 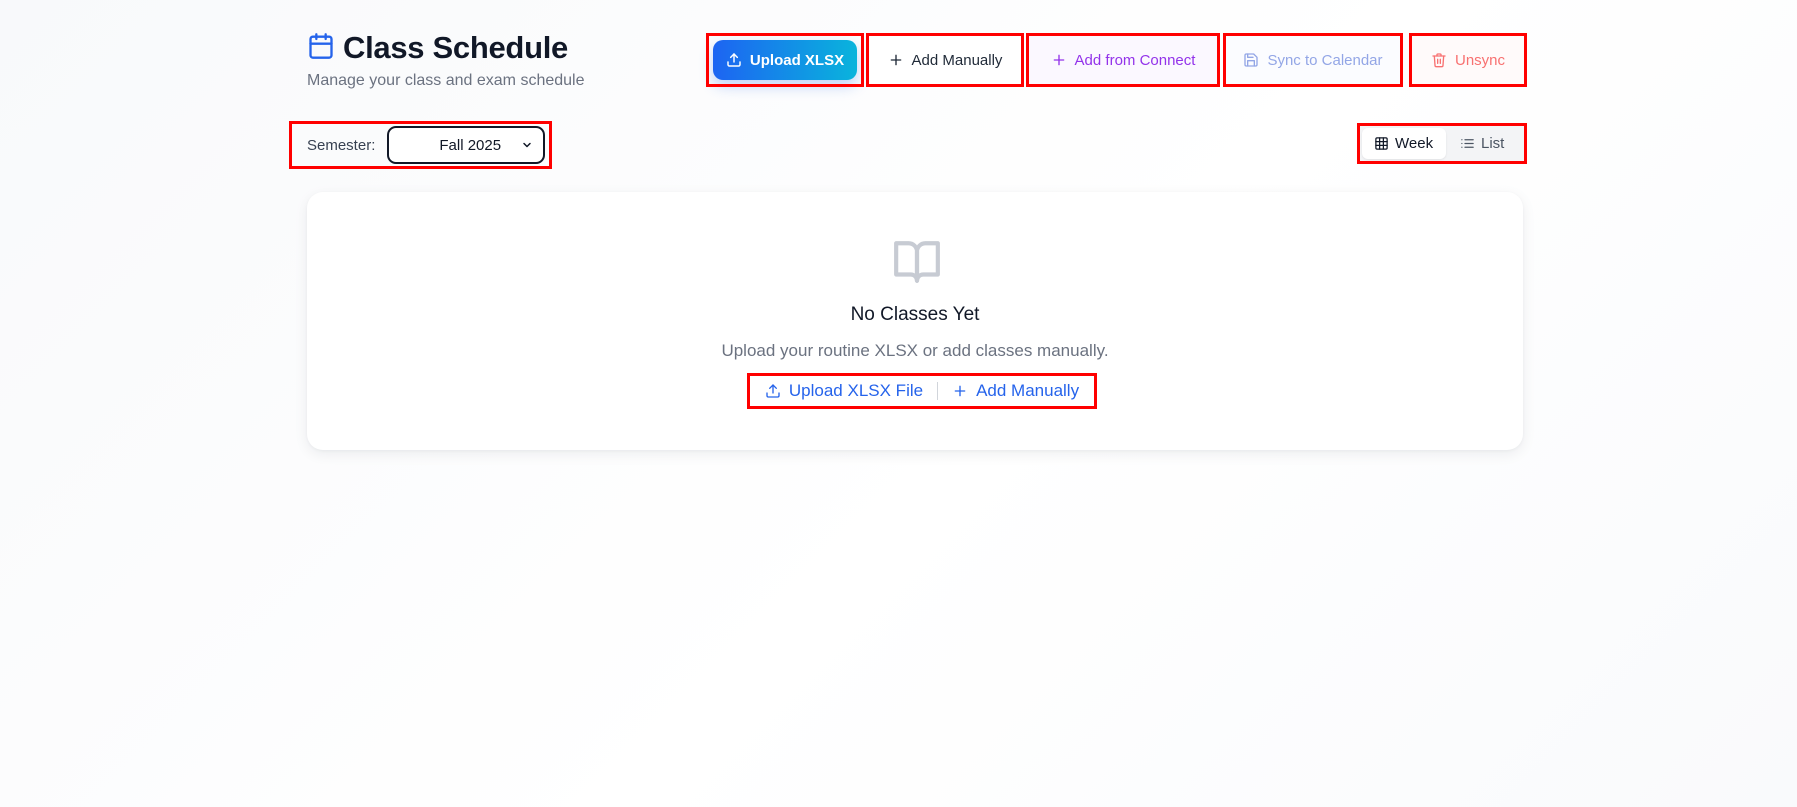 What do you see at coordinates (1135, 60) in the screenshot?
I see `add-from-connect-label: Add from Connect` at bounding box center [1135, 60].